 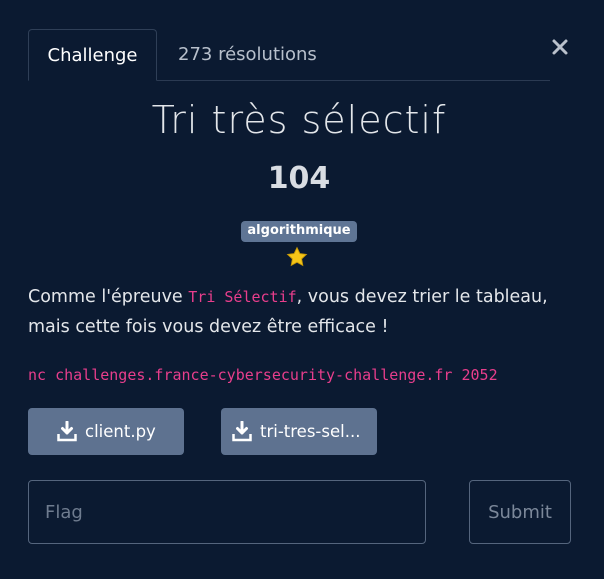 I want to click on tab-bar: Challenge 273 résolutions, so click(x=289, y=55).